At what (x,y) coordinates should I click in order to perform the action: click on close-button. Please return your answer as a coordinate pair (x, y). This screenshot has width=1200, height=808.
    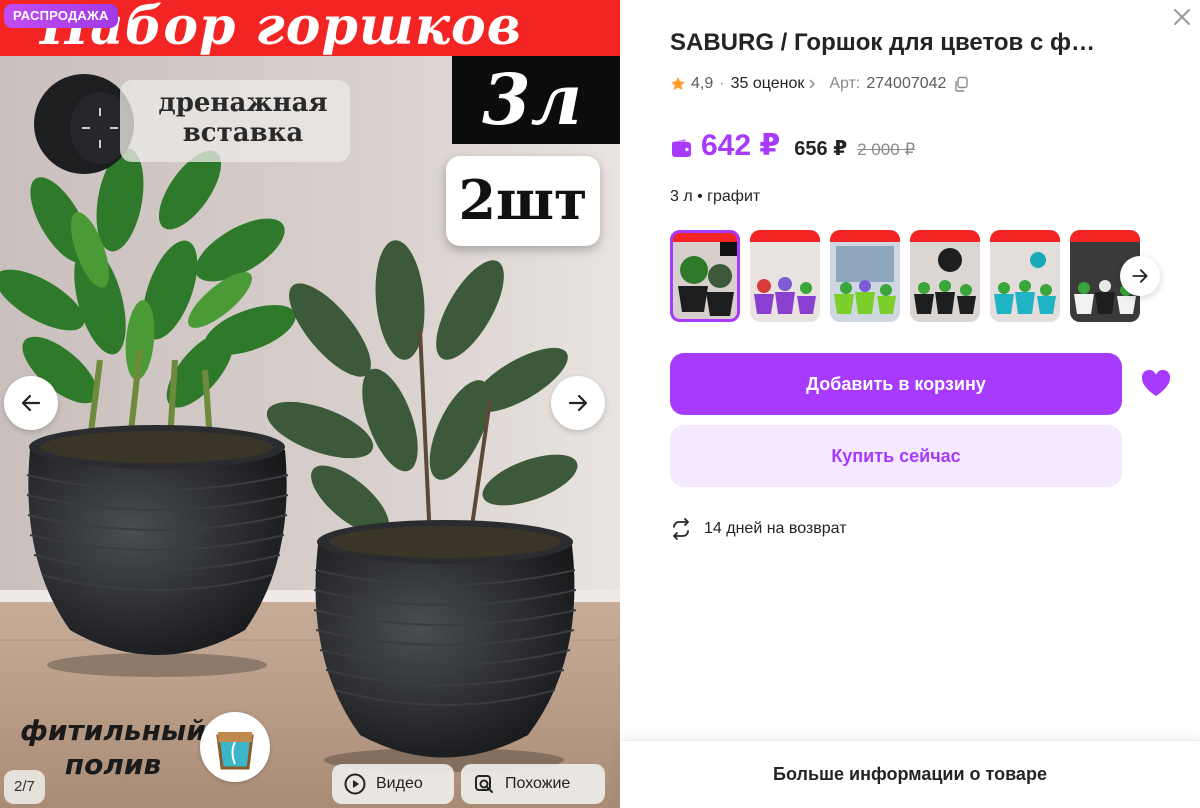
    Looking at the image, I should click on (1182, 17).